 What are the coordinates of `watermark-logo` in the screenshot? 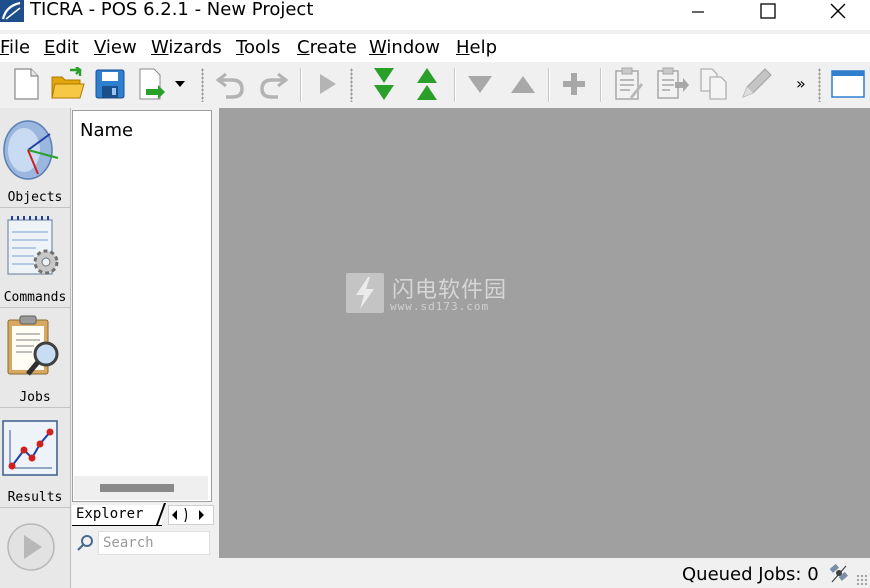 It's located at (365, 293).